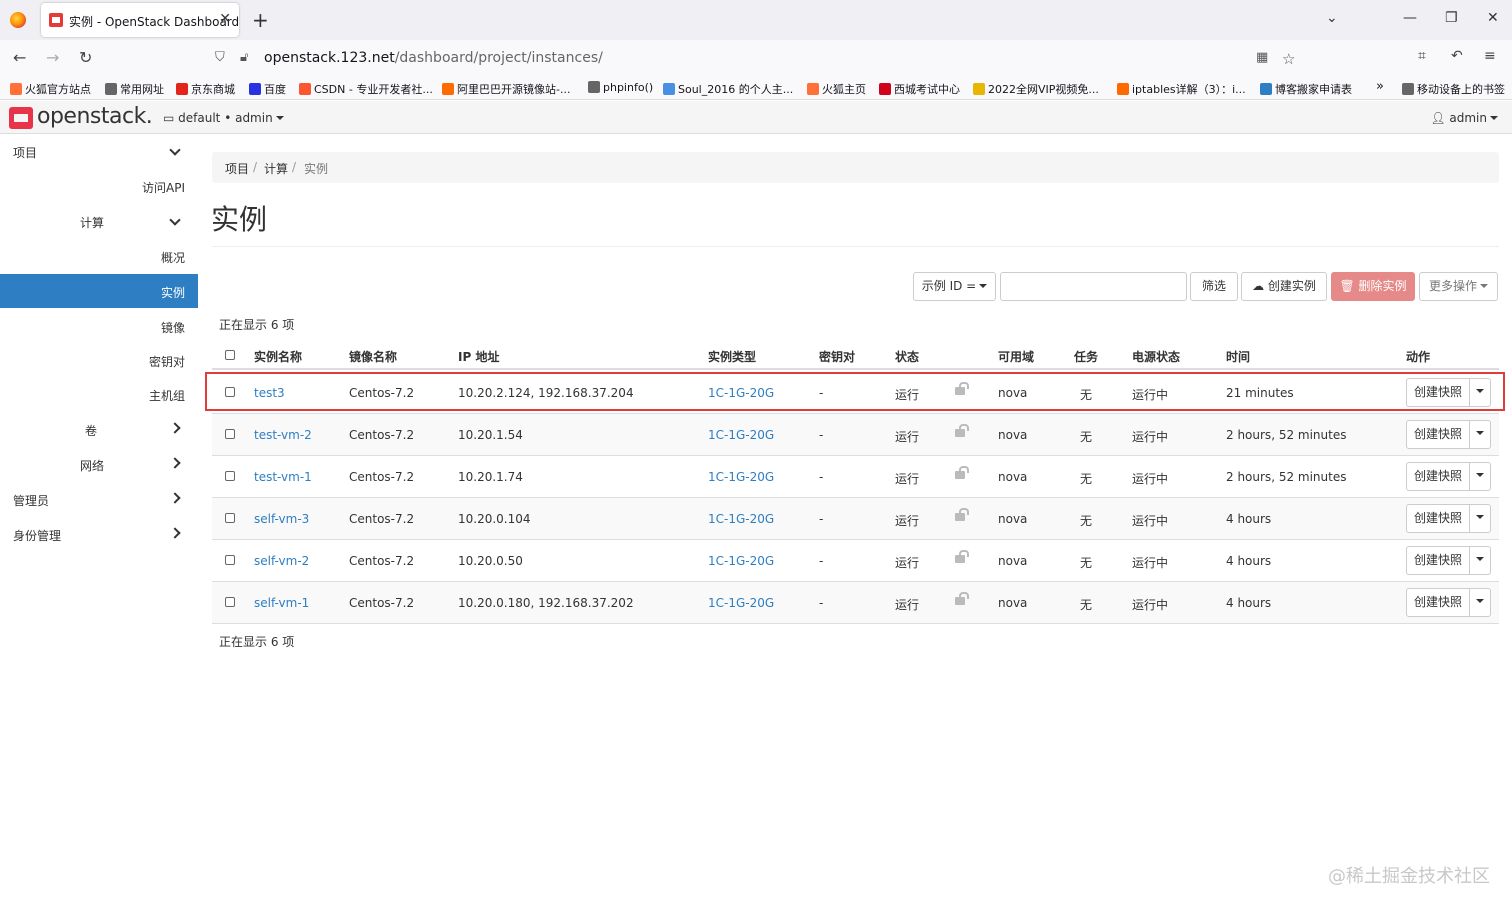 The image size is (1512, 909). What do you see at coordinates (1016, 356) in the screenshot?
I see `column-header-az: 可用域` at bounding box center [1016, 356].